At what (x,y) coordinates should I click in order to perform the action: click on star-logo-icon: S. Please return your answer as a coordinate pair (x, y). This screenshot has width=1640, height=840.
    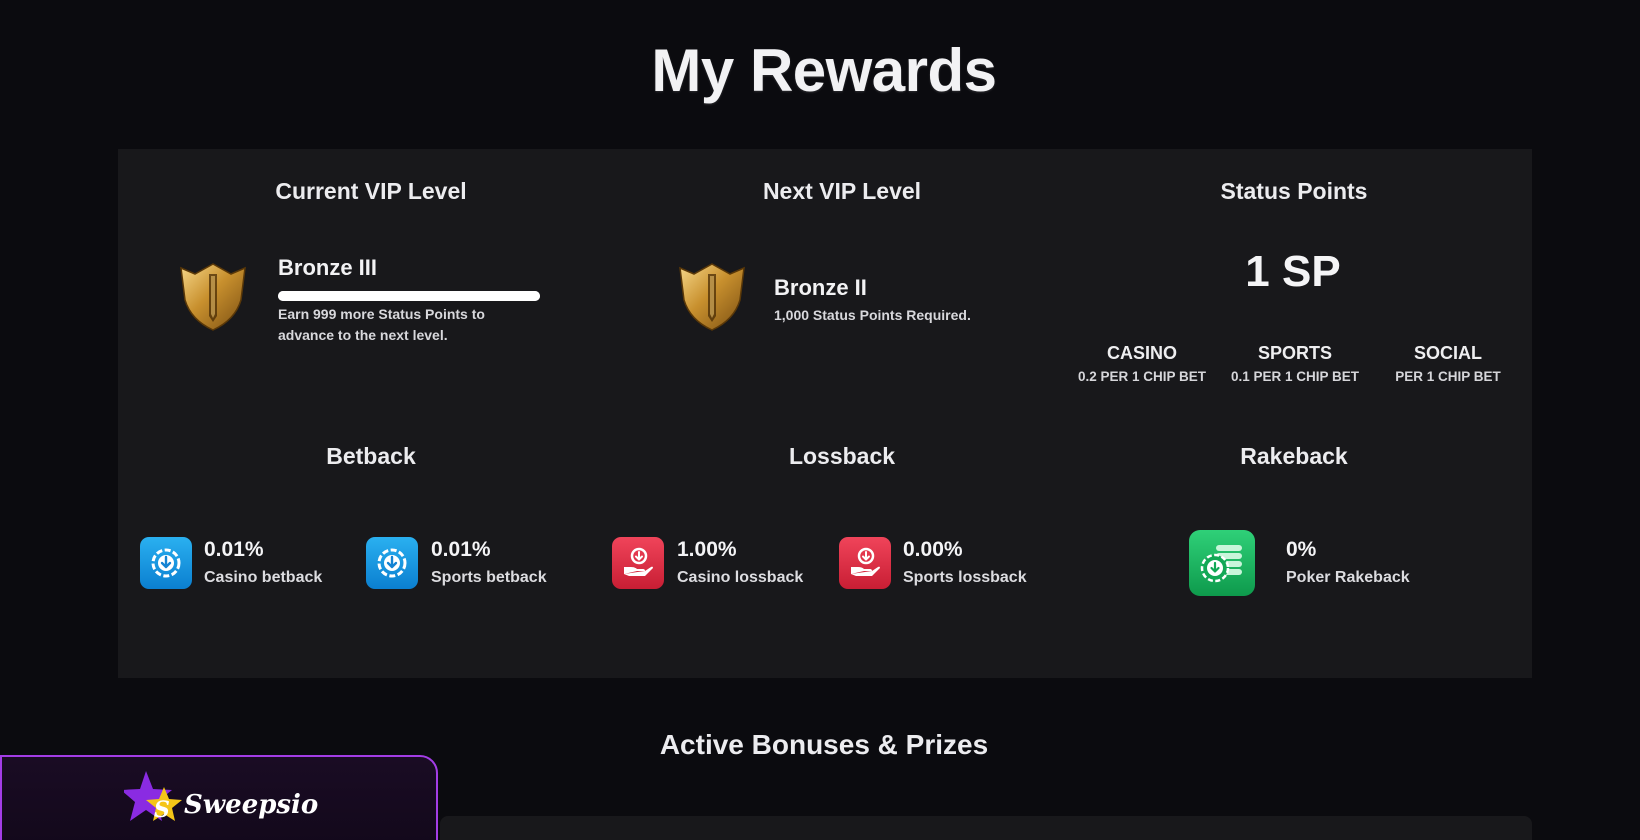
    Looking at the image, I should click on (153, 797).